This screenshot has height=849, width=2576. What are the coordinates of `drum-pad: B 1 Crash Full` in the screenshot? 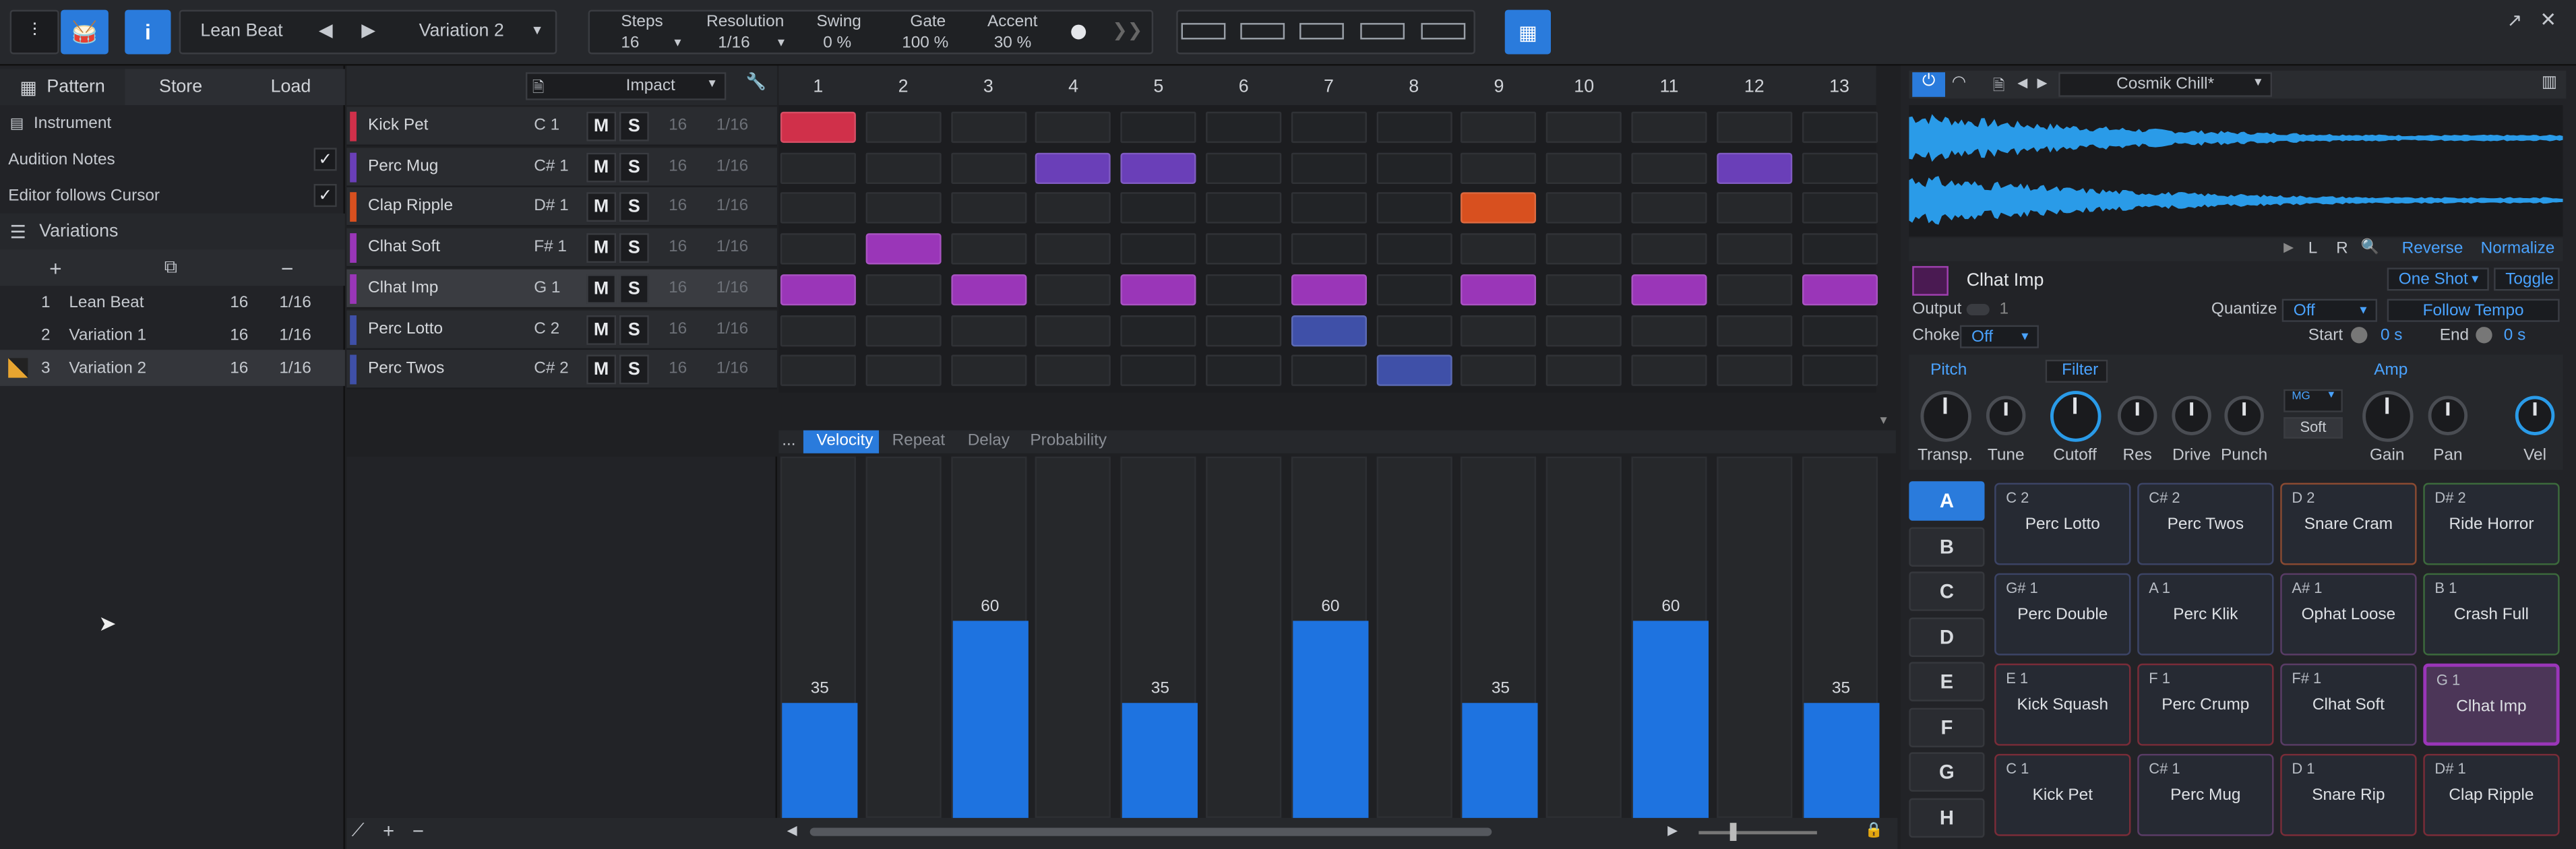 It's located at (2492, 614).